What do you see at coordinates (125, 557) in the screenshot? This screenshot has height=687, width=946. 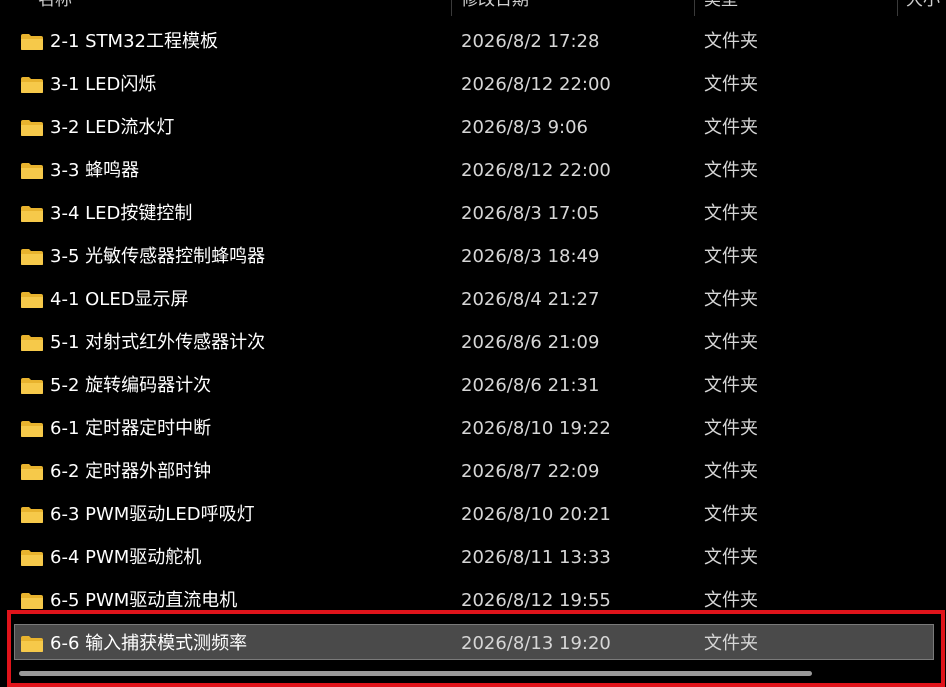 I see `file-name: 6-4 PWM驱动舵机` at bounding box center [125, 557].